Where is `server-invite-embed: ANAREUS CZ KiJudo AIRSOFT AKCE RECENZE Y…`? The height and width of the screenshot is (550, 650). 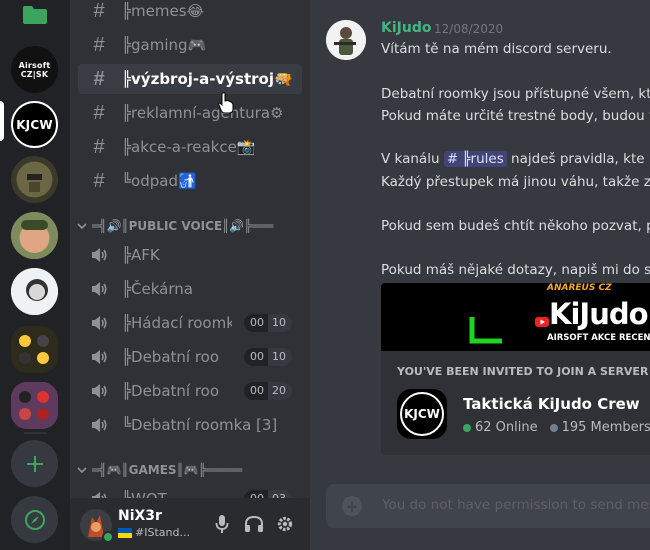 server-invite-embed: ANAREUS CZ KiJudo AIRSOFT AKCE RECENZE Y… is located at coordinates (515, 369).